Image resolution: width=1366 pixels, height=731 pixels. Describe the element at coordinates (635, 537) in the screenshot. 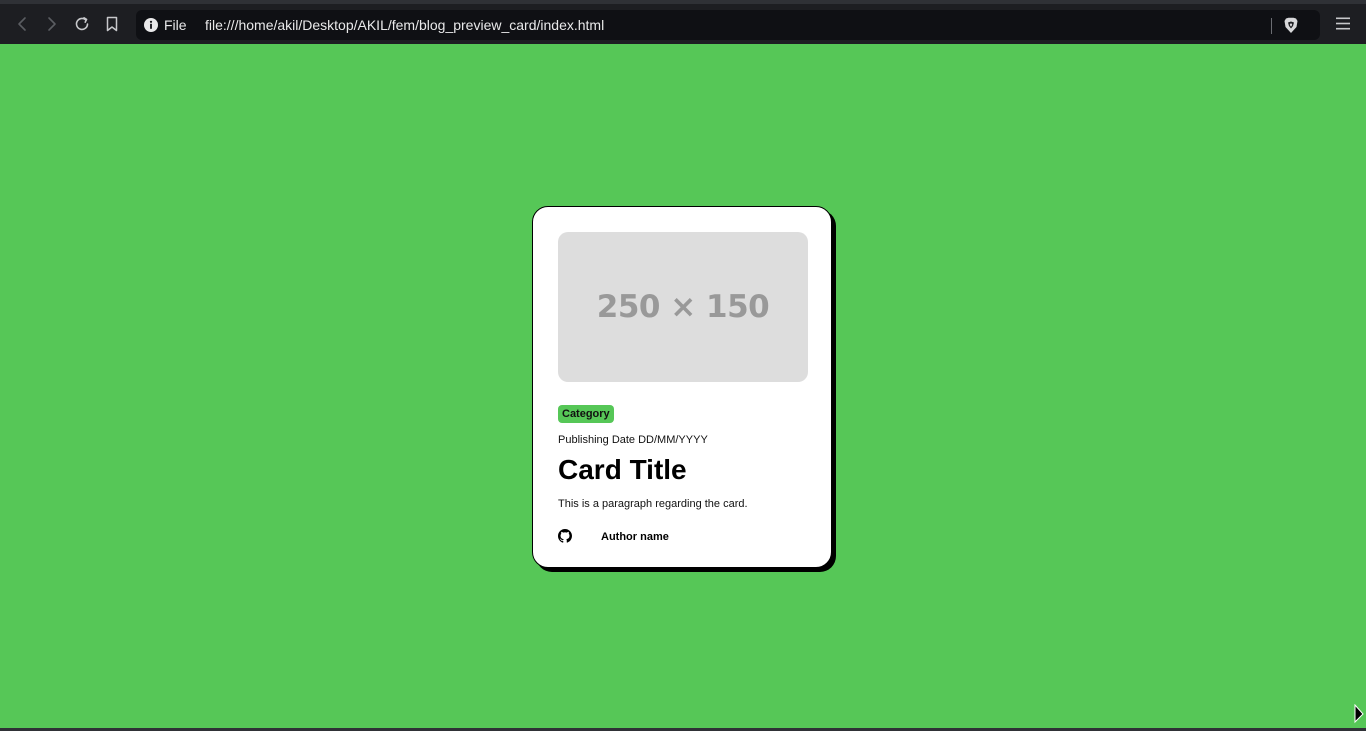

I see `author-name: Author name` at that location.